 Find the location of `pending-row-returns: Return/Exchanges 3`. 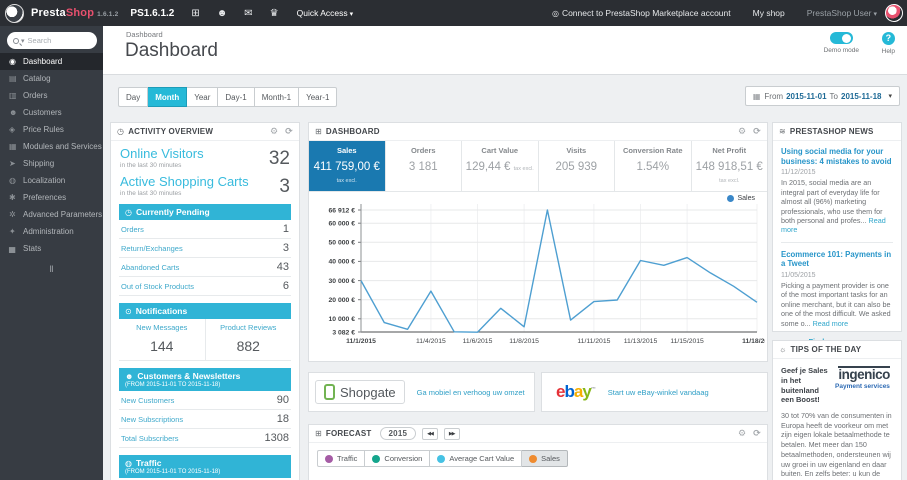

pending-row-returns: Return/Exchanges 3 is located at coordinates (205, 248).